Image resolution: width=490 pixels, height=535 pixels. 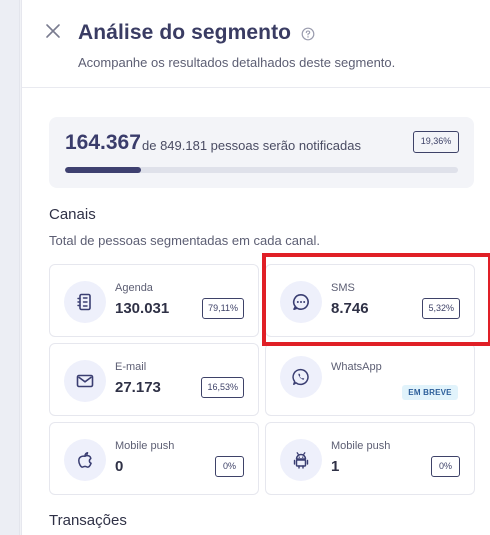 What do you see at coordinates (441, 308) in the screenshot?
I see `channel-percent-badge: 5,32%` at bounding box center [441, 308].